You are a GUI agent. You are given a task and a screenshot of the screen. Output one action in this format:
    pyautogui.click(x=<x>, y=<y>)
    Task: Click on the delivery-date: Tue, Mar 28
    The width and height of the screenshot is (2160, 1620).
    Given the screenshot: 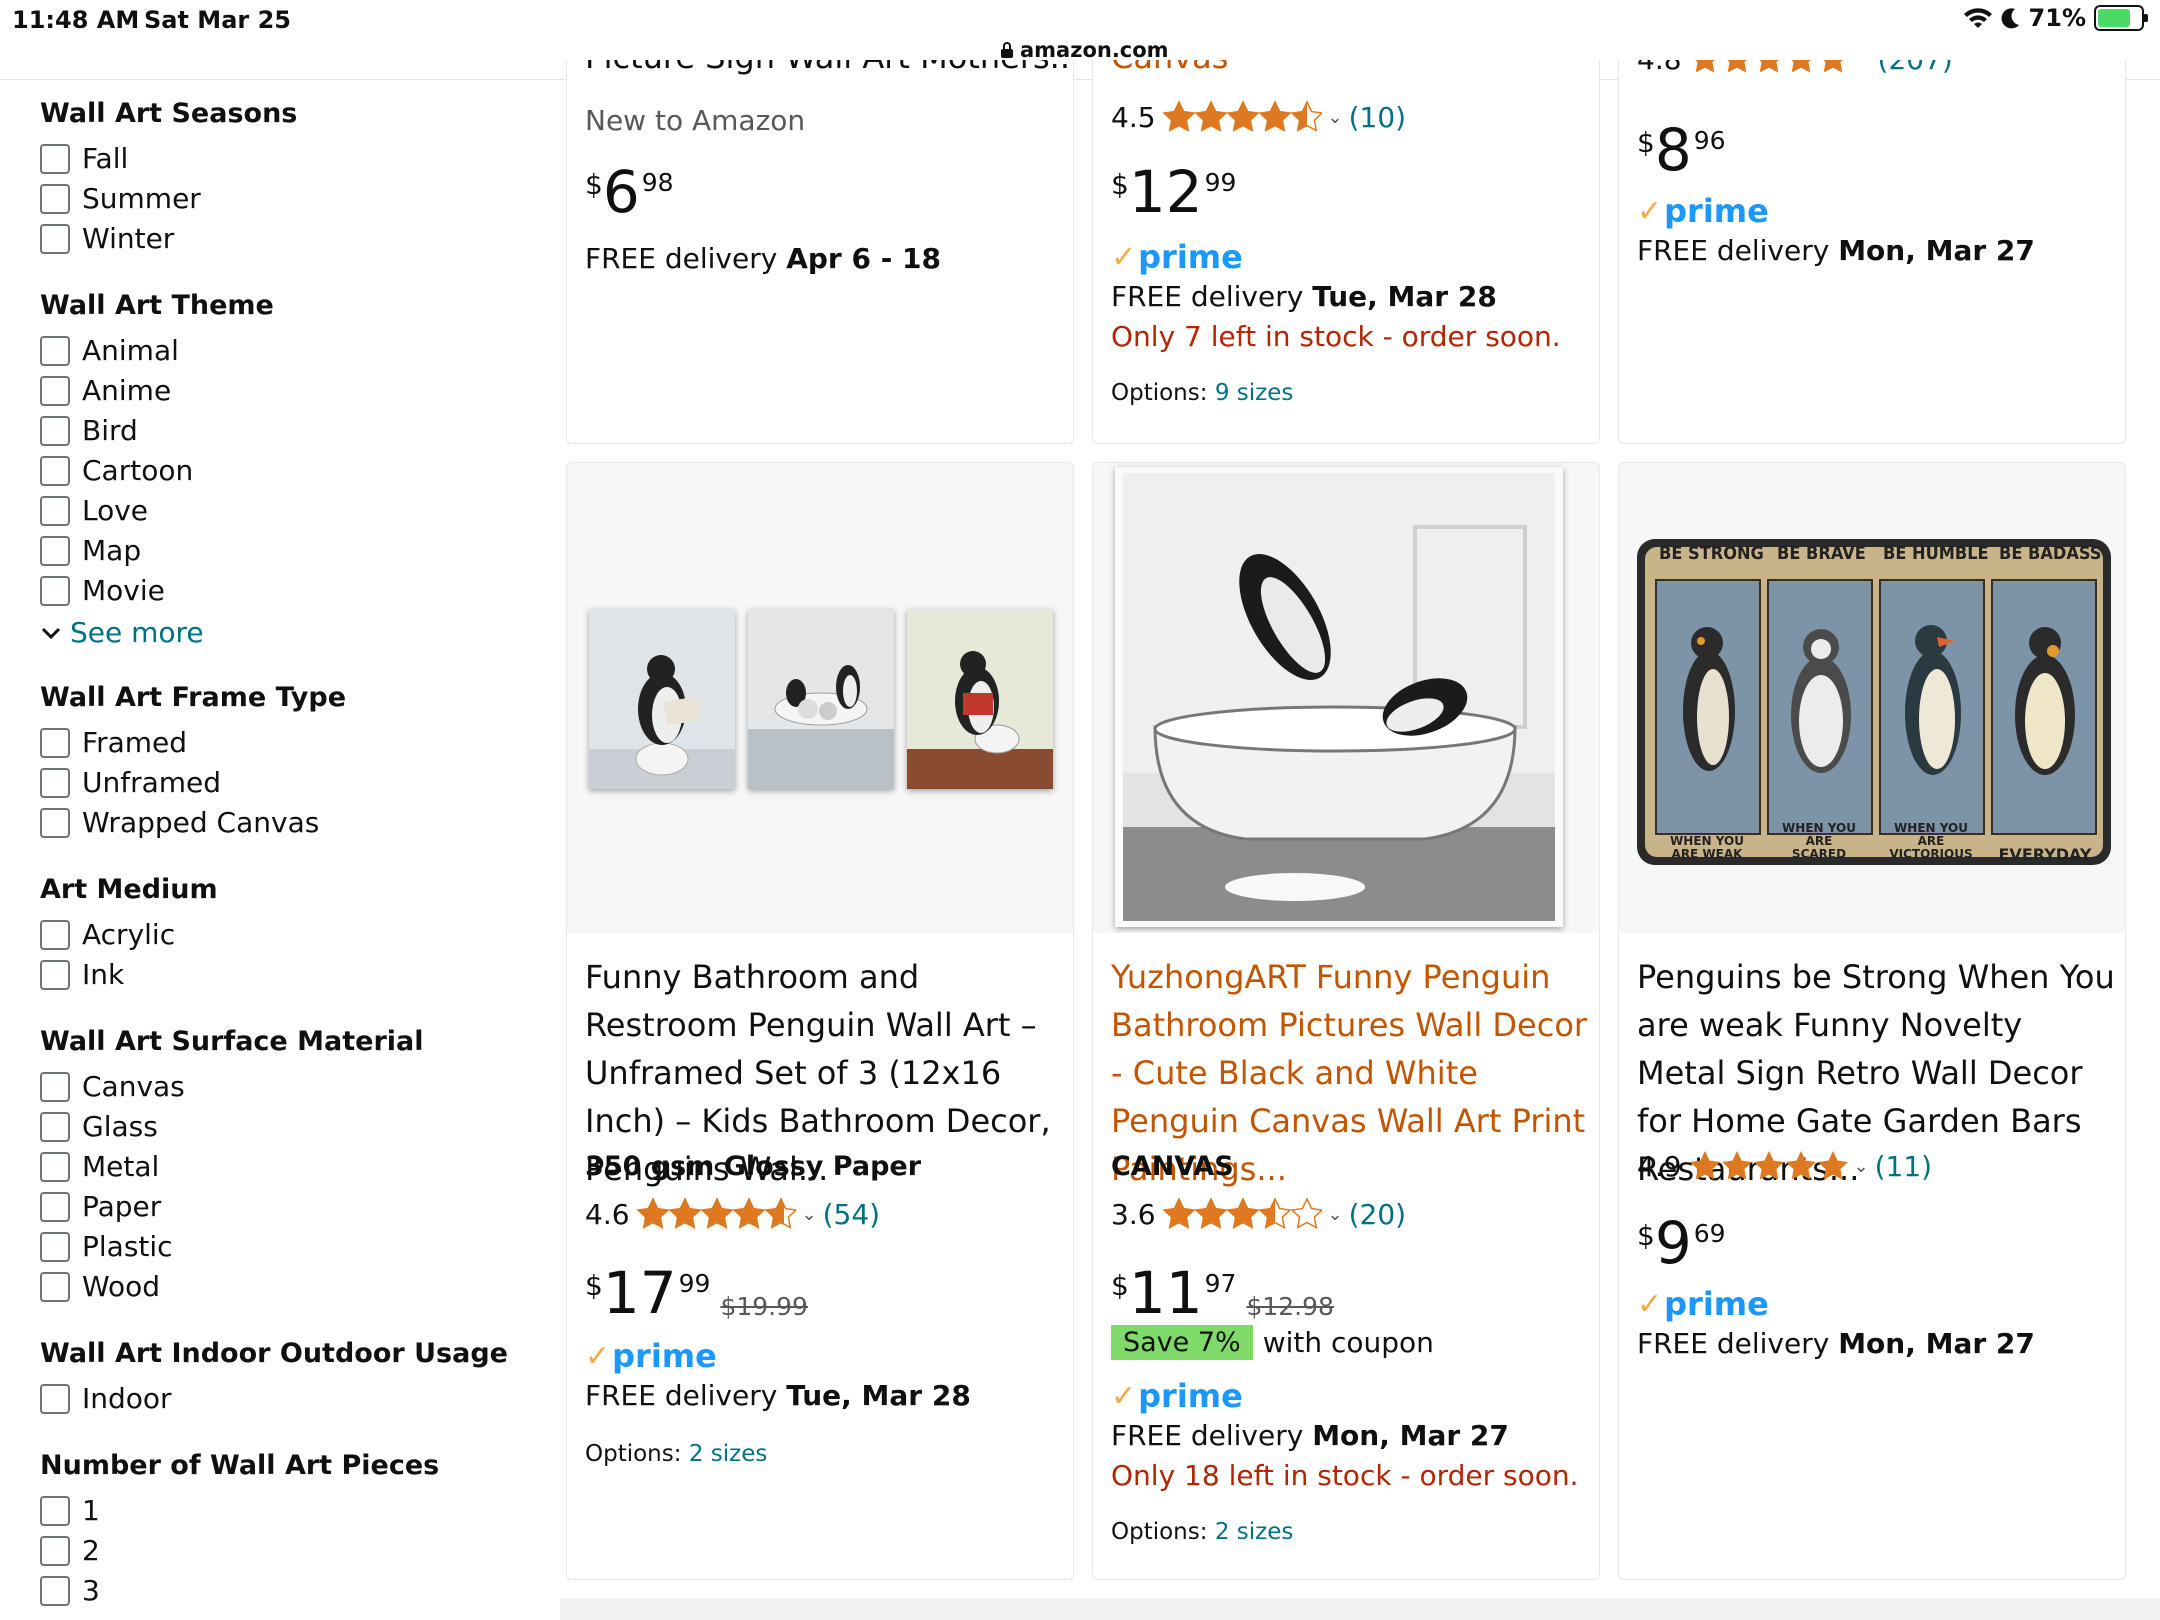 What is the action you would take?
    pyautogui.click(x=878, y=1395)
    